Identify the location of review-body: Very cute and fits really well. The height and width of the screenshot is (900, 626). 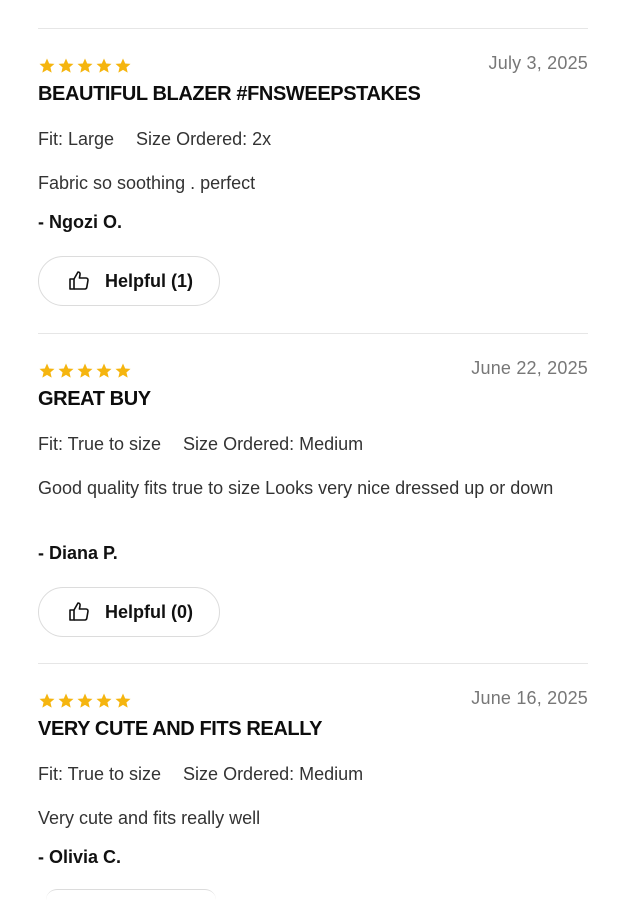
(149, 818).